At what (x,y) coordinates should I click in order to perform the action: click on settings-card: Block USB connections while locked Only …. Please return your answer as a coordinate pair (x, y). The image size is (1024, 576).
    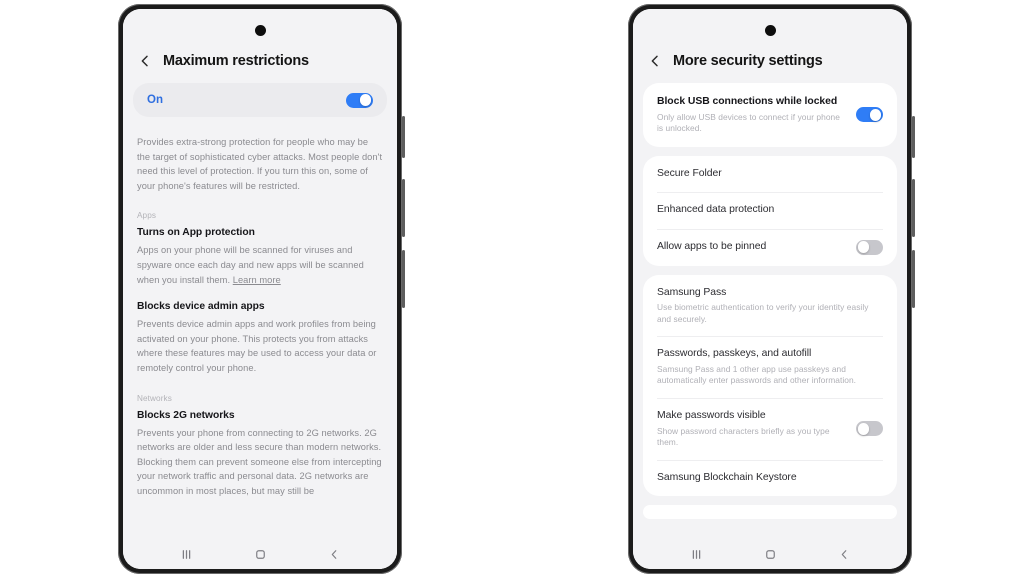
    Looking at the image, I should click on (770, 115).